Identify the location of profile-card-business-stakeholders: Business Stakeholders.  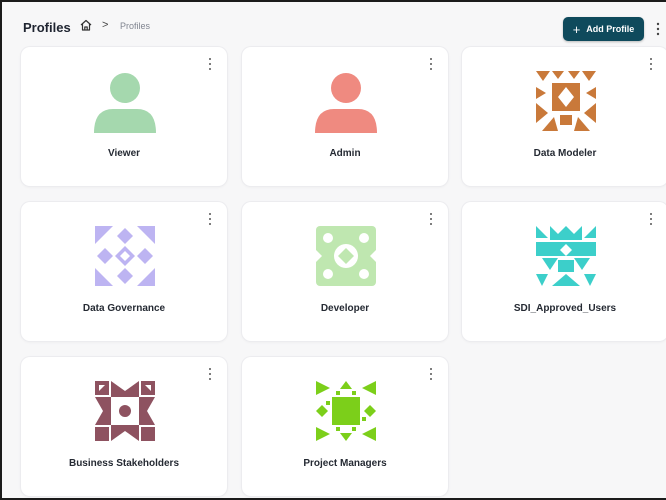
(124, 426).